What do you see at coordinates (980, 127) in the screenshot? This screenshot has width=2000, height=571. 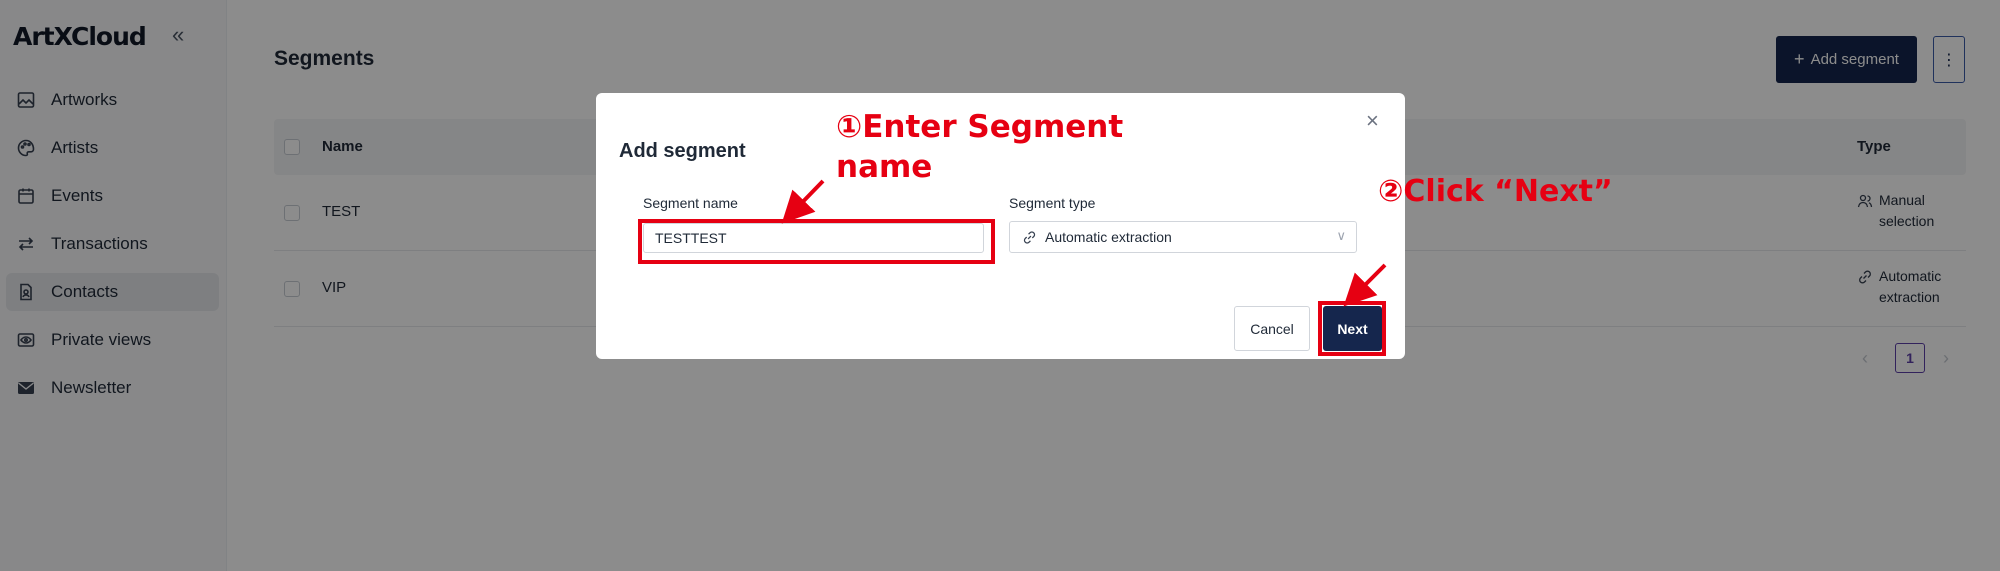 I see `annotation-step1-line1: ①Enter Segment` at bounding box center [980, 127].